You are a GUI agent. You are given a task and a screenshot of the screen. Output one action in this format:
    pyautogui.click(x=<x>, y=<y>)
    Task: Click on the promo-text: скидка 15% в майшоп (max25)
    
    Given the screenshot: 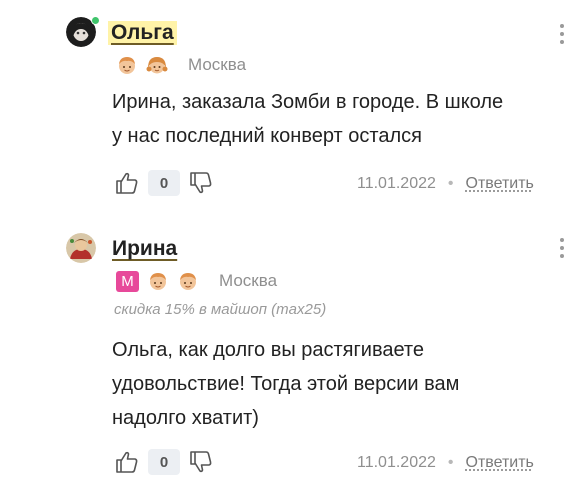 What is the action you would take?
    pyautogui.click(x=220, y=309)
    